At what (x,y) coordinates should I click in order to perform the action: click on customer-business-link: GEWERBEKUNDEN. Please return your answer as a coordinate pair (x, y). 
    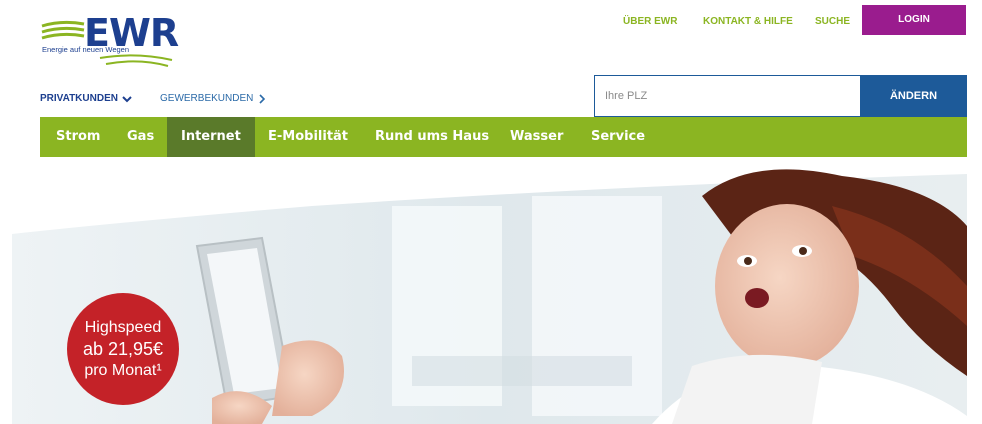
    Looking at the image, I should click on (213, 98).